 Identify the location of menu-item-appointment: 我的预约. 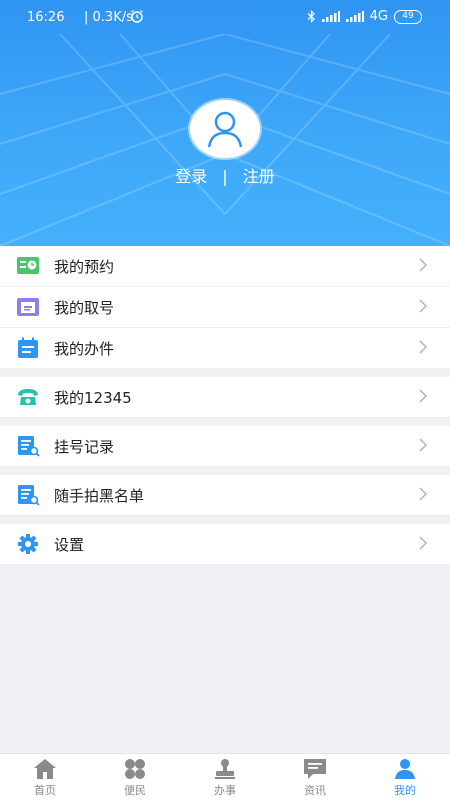
(225, 266).